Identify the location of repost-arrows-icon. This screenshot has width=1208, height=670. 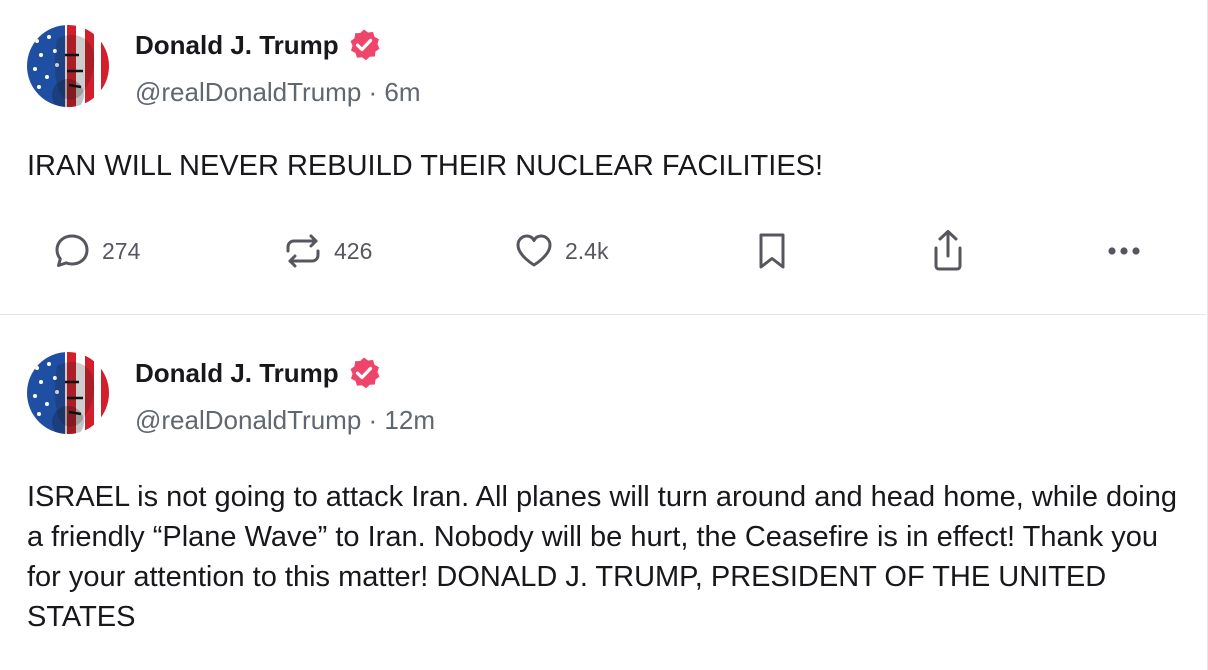
(303, 251).